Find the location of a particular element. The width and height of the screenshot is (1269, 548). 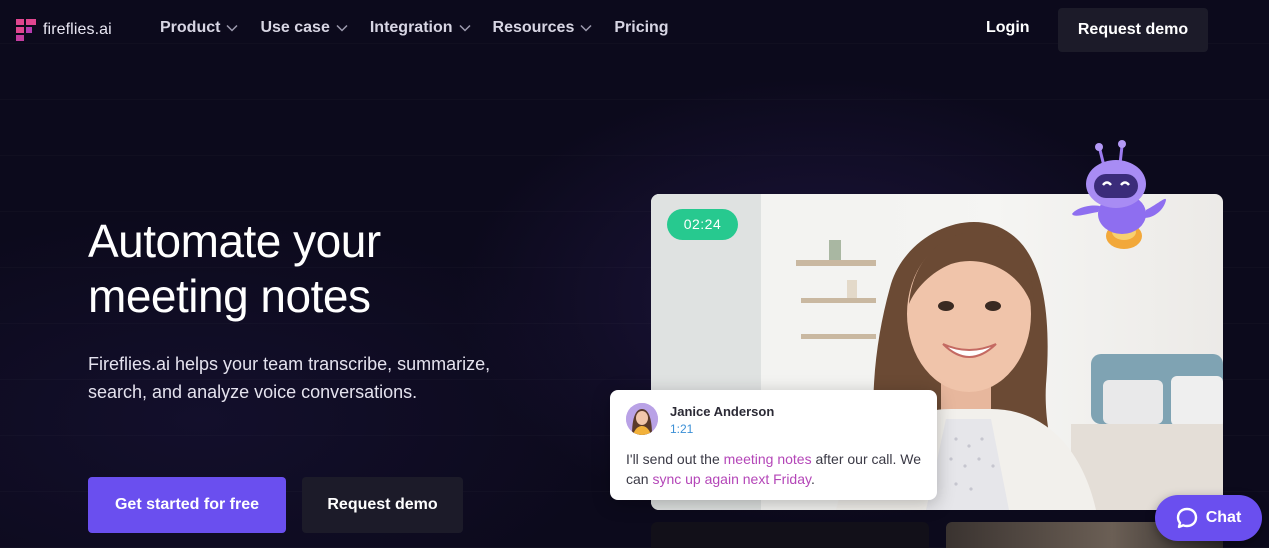

nav-item-use-case: Use case is located at coordinates (304, 28).